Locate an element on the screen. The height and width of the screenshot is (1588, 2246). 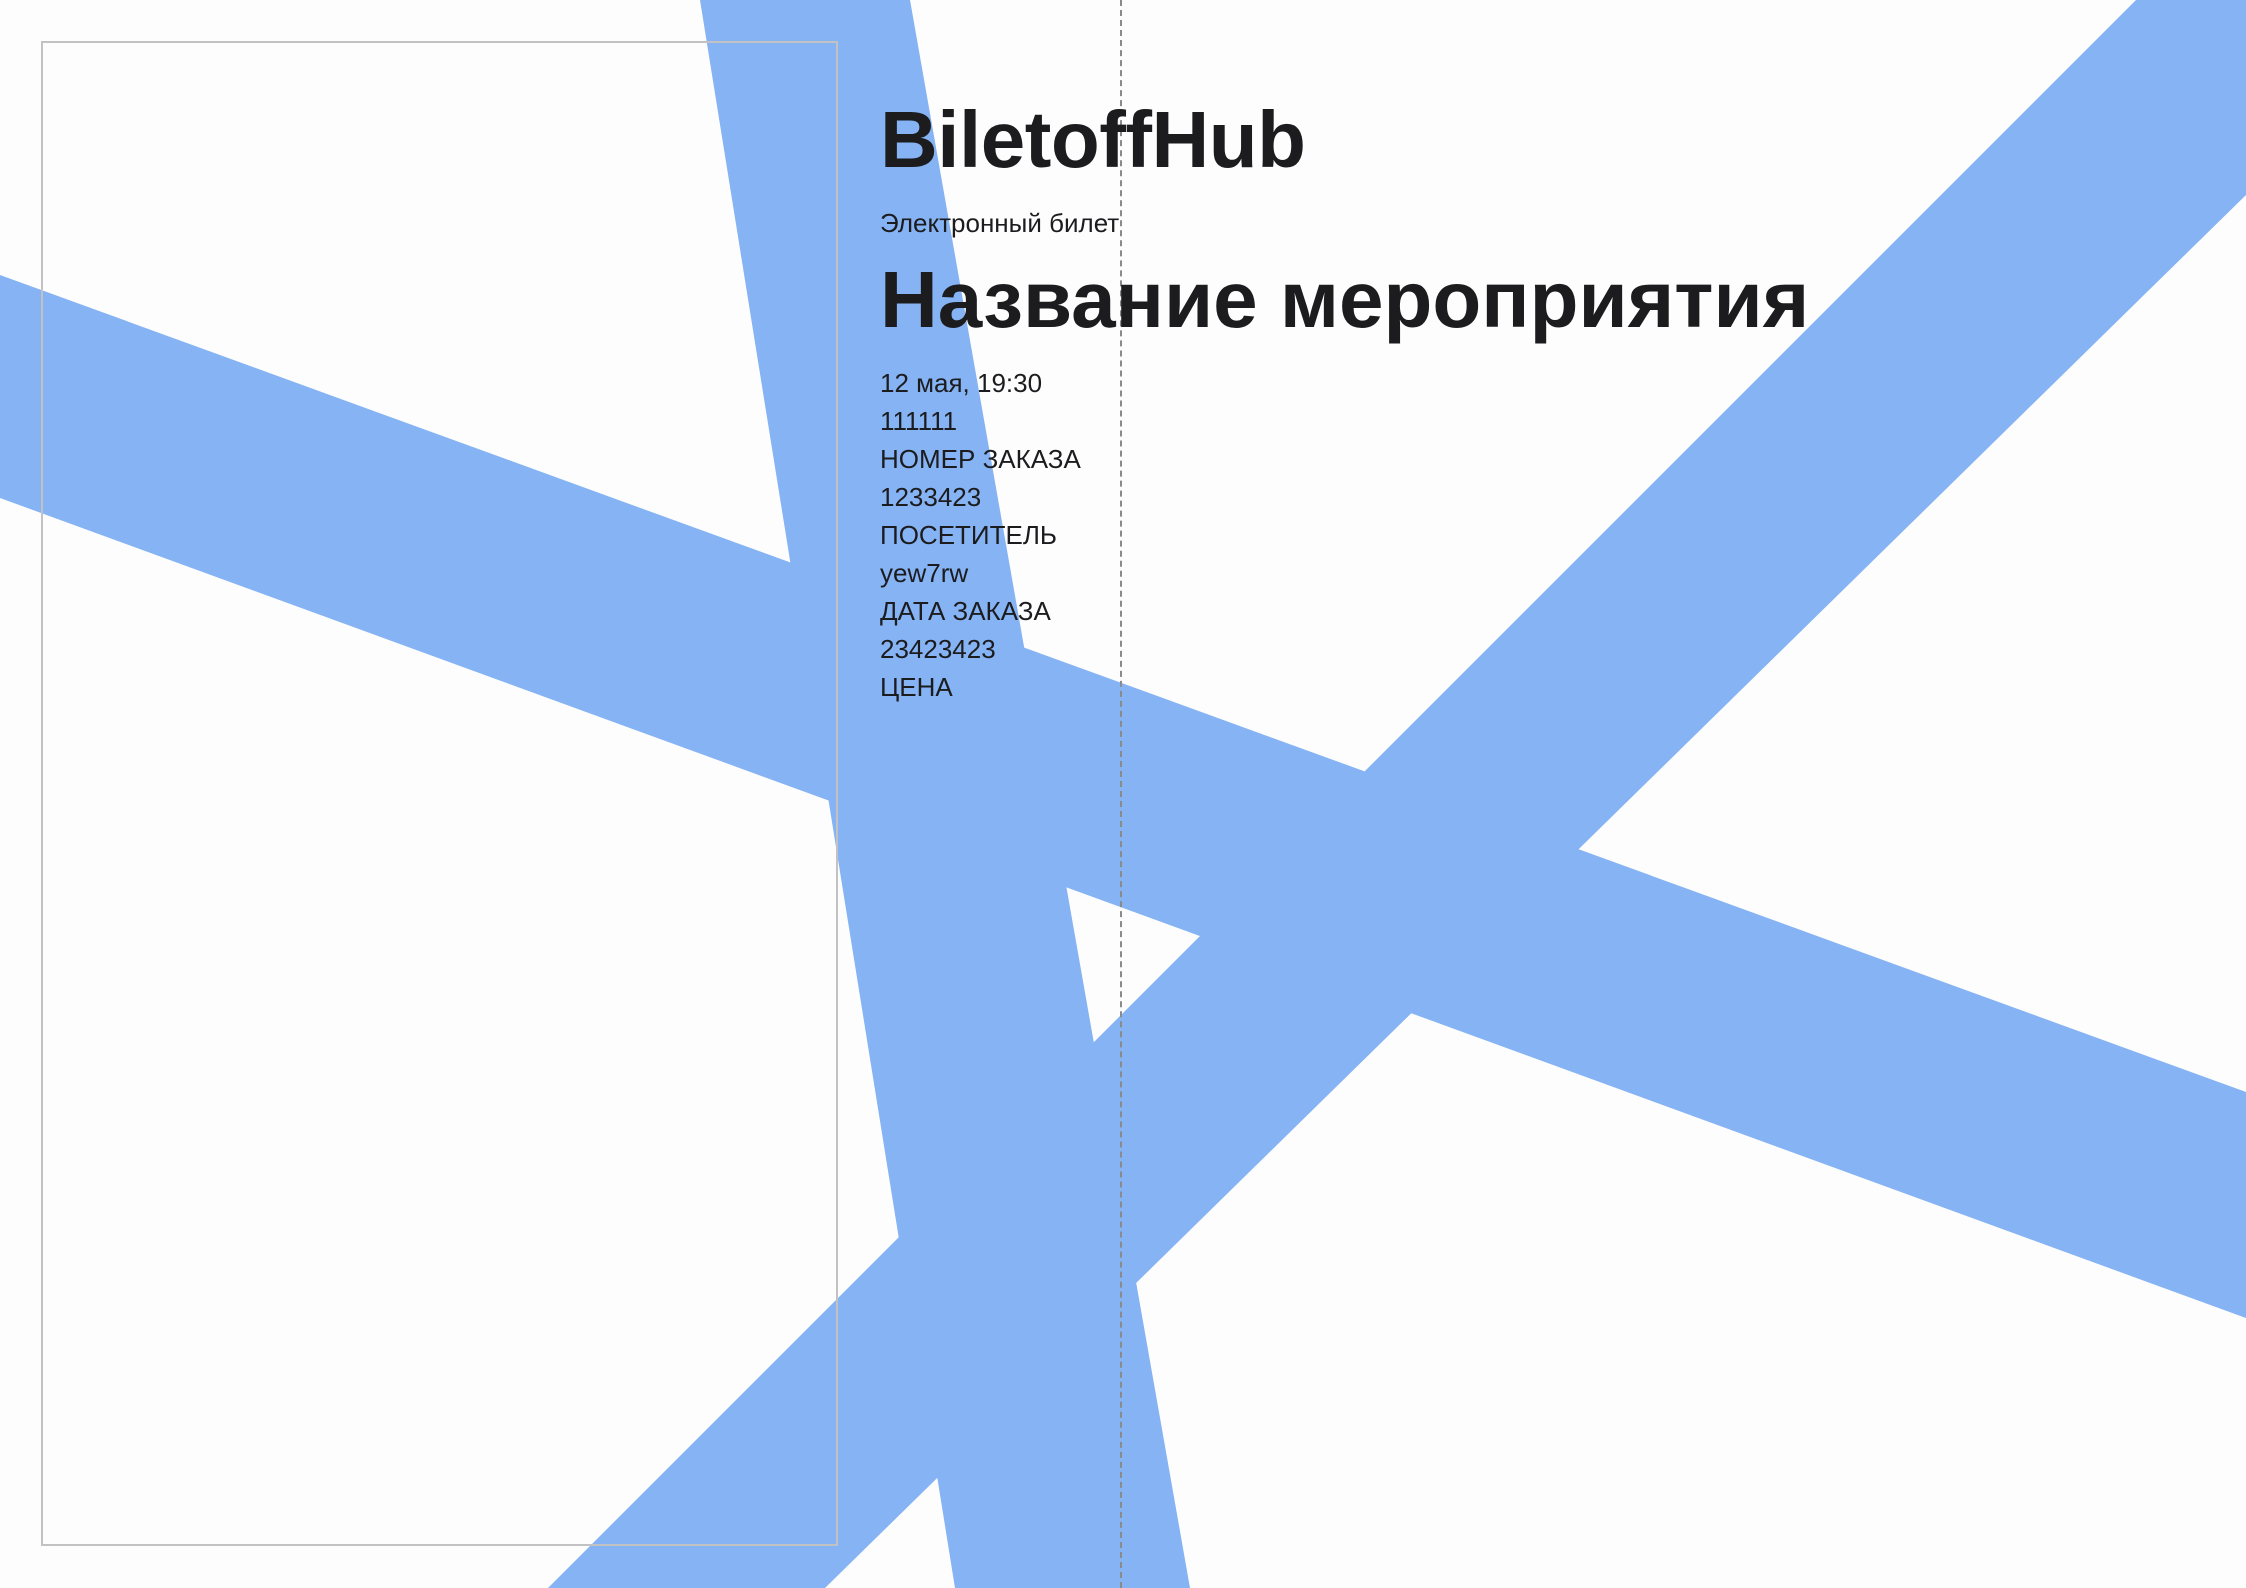
ticket-subtitle: Электронный билет is located at coordinates (1000, 223).